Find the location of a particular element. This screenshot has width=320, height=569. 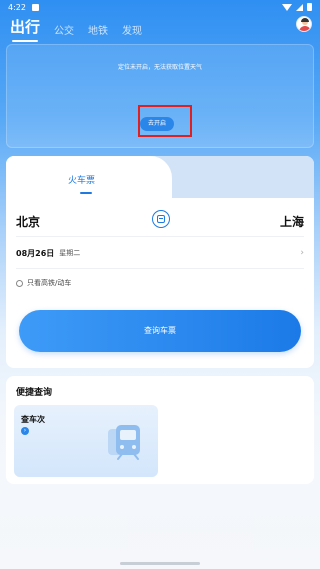

ticket-tab-strip is located at coordinates (160, 179).